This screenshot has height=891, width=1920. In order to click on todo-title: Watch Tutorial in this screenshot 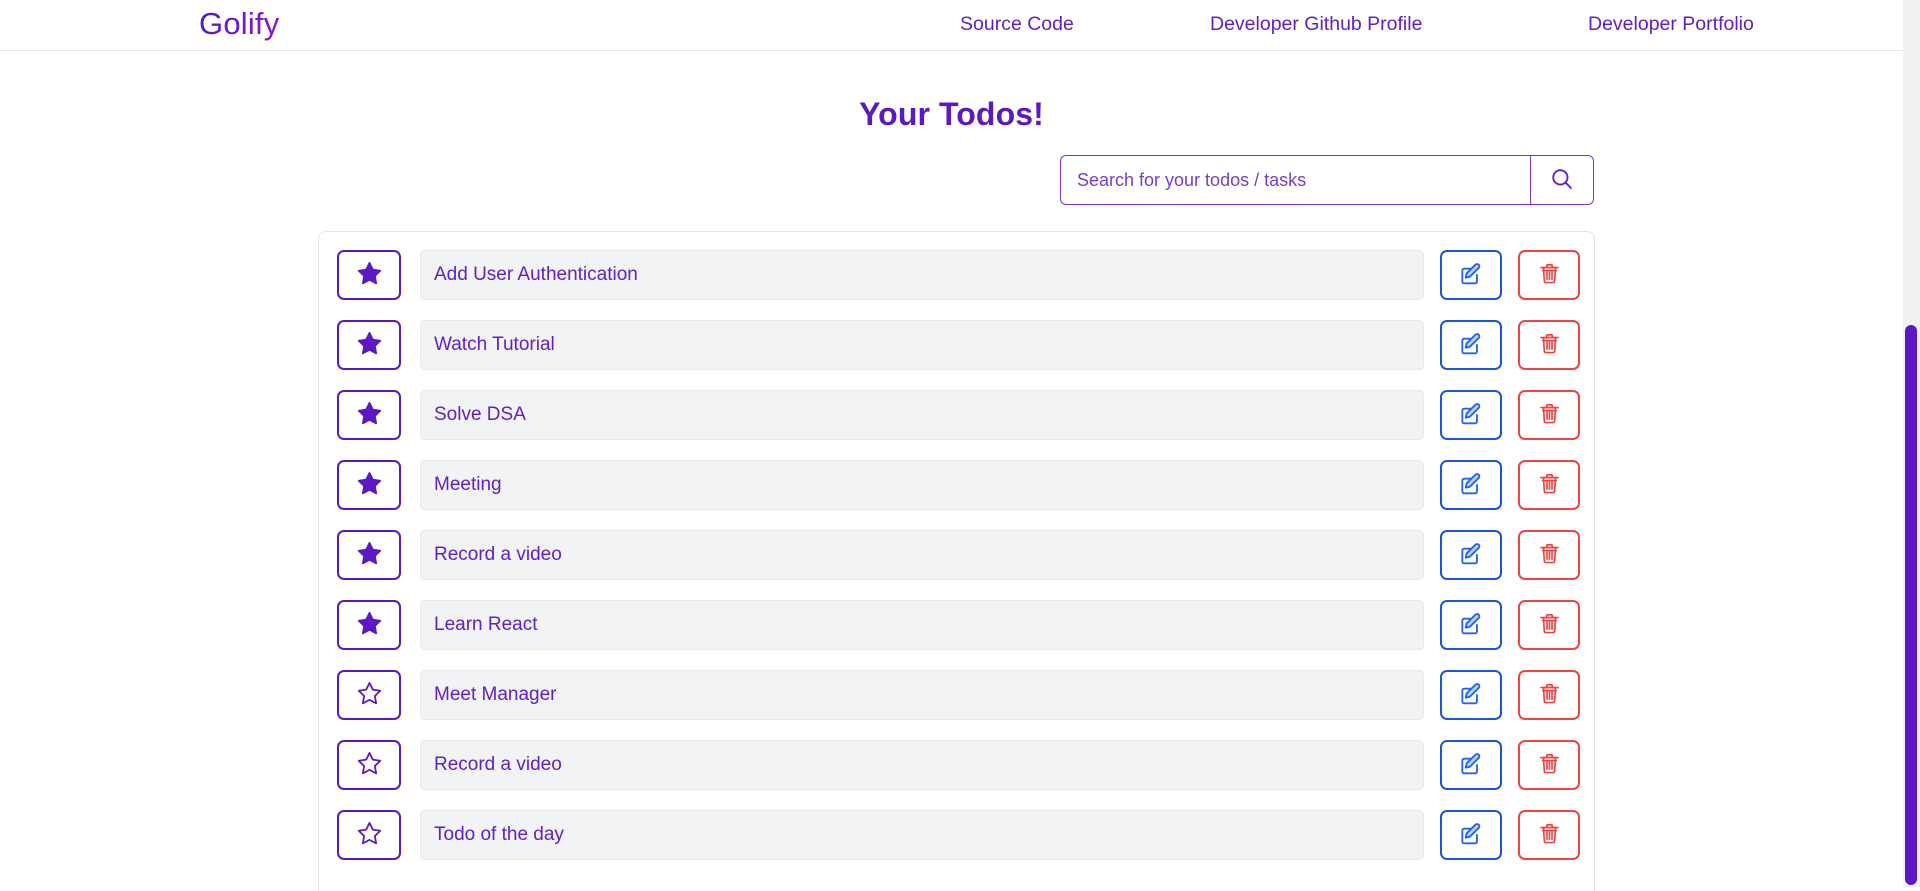, I will do `click(922, 345)`.